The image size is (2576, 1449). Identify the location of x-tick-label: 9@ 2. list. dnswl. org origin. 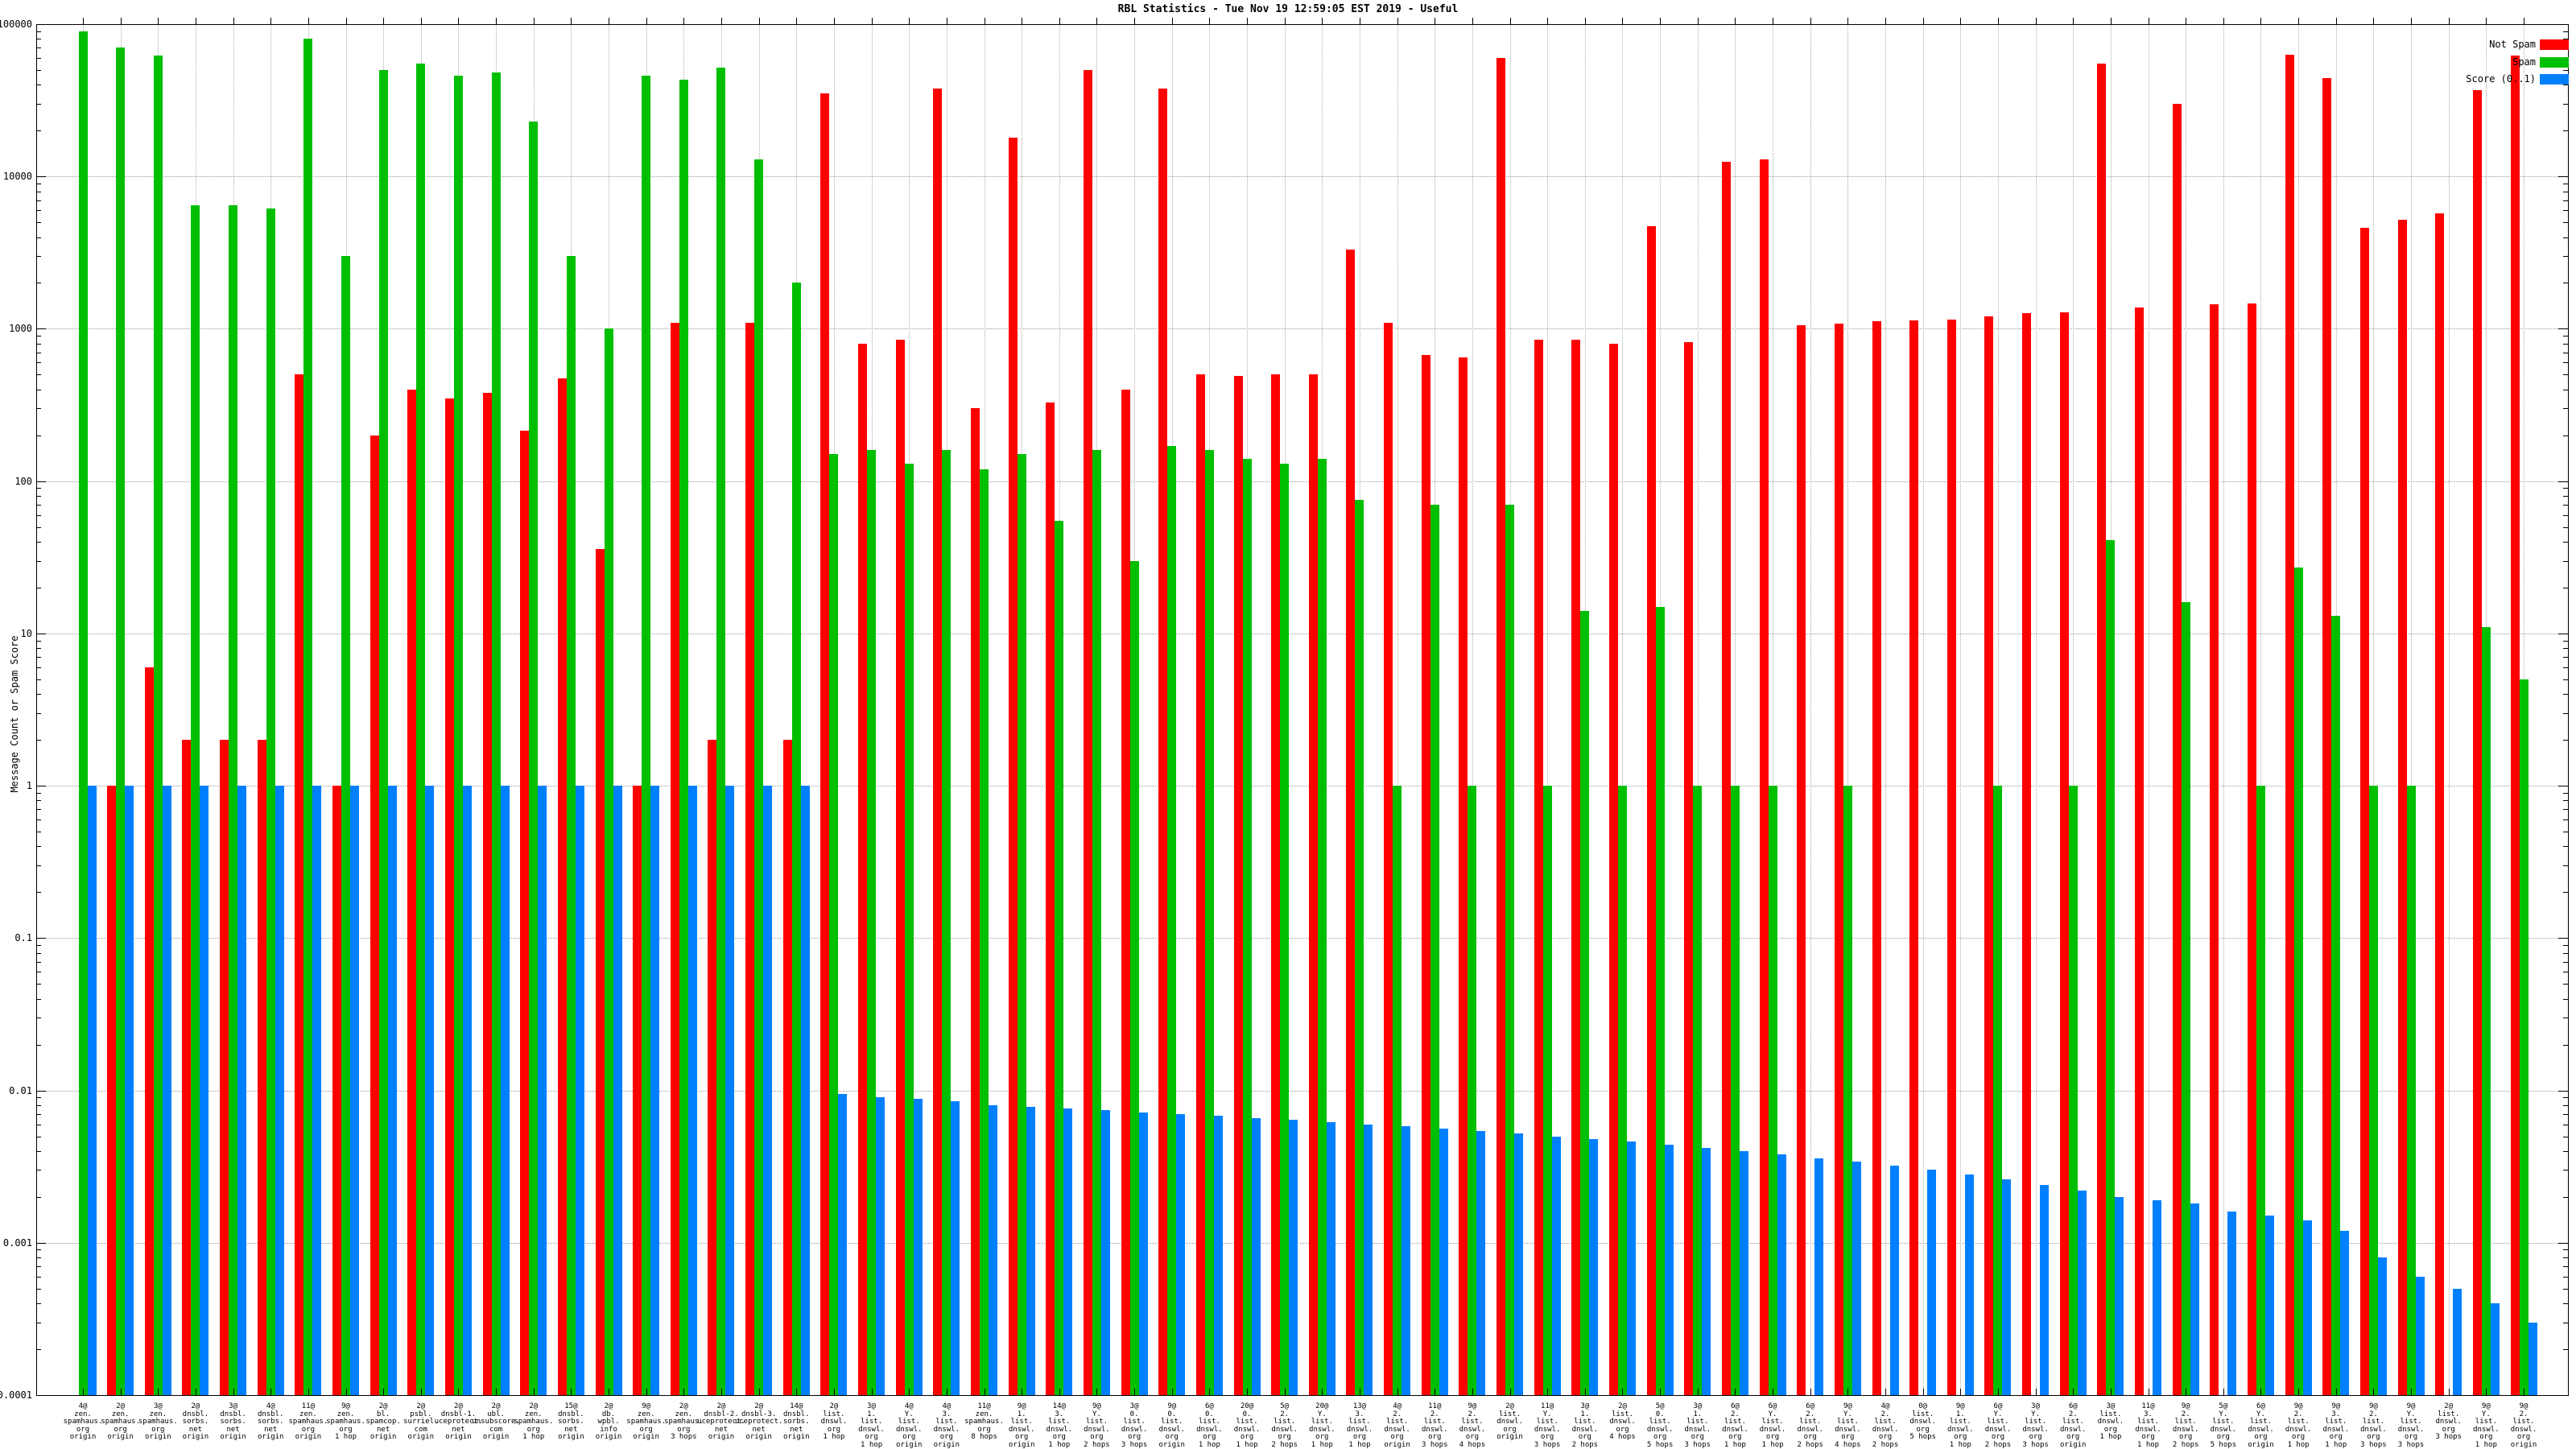
(2523, 1425).